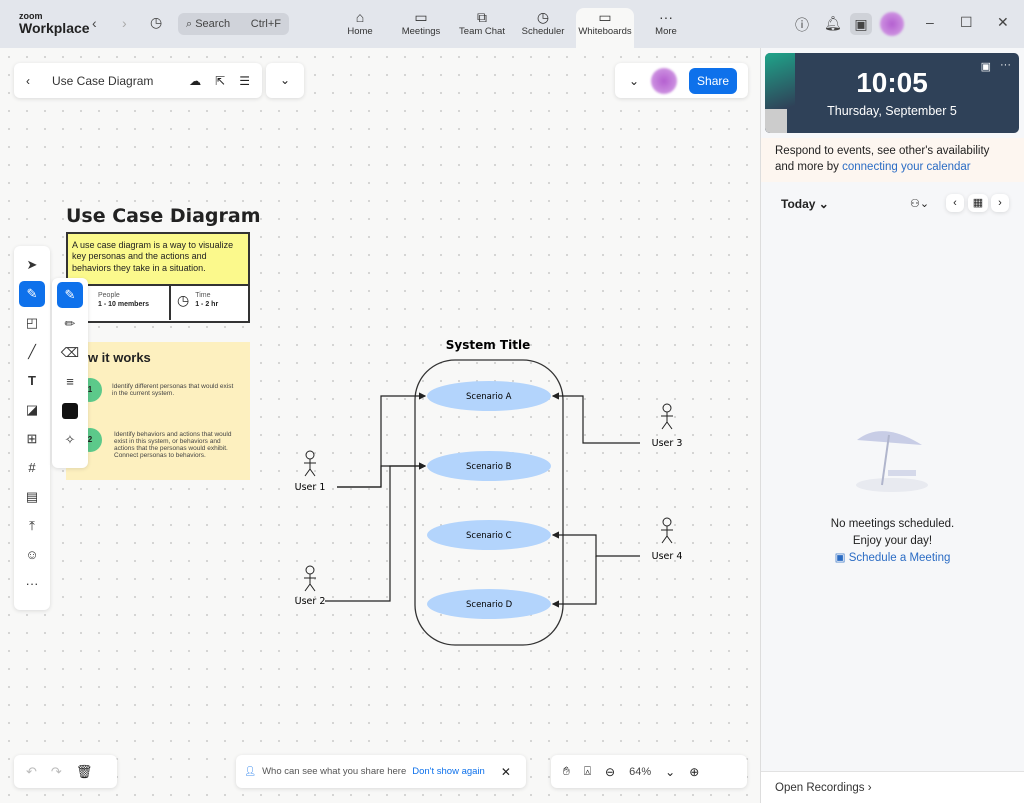 The width and height of the screenshot is (1024, 803). I want to click on recordings-label: Open Recordings, so click(820, 788).